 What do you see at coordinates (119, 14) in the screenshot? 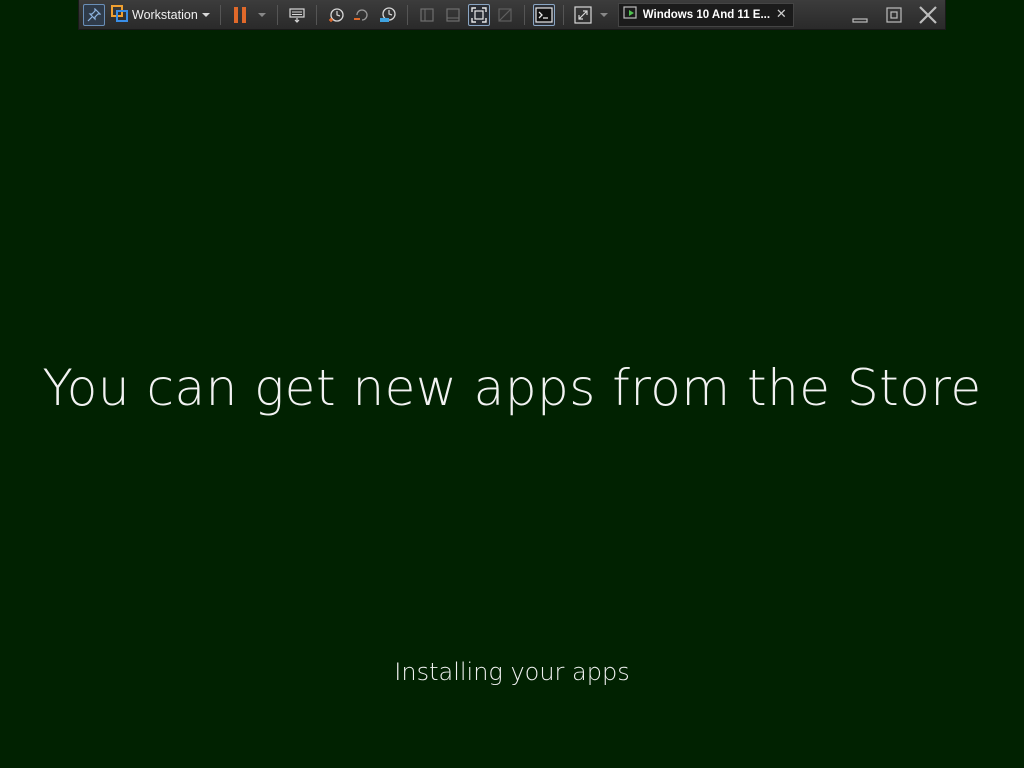
I see `vmware-logo-icon` at bounding box center [119, 14].